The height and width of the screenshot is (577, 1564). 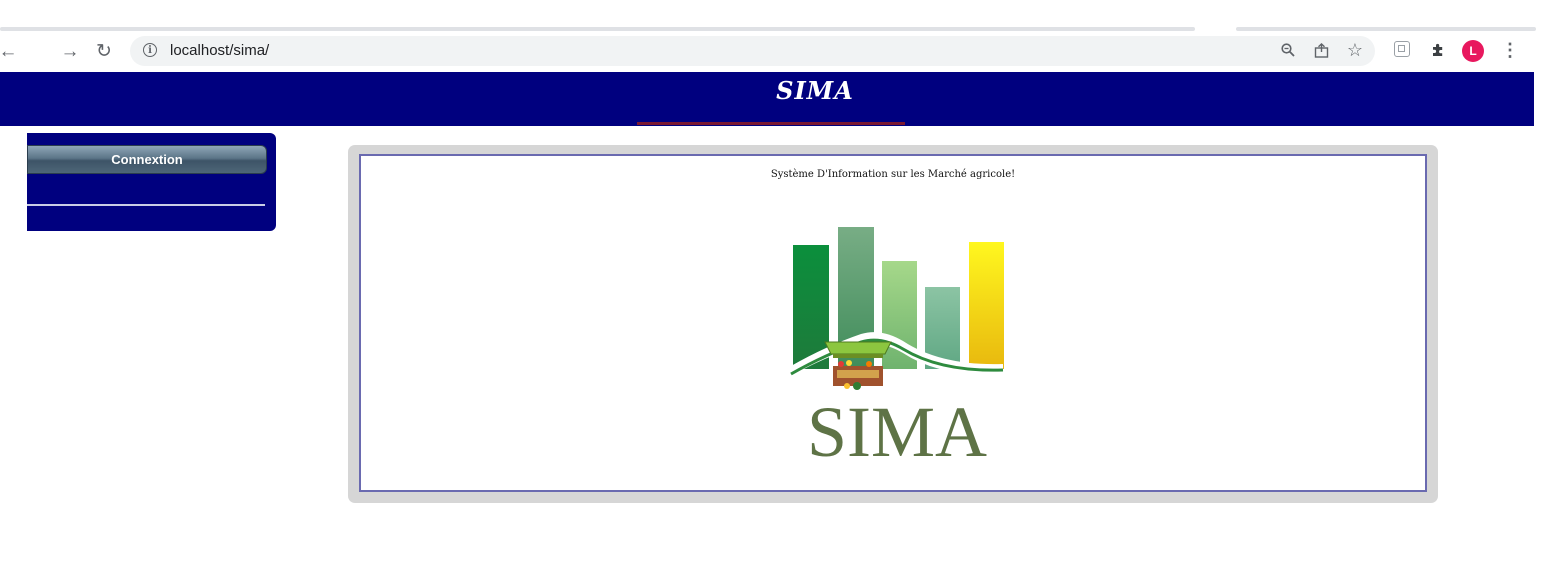 I want to click on sidebar: Connextion, so click(x=151, y=182).